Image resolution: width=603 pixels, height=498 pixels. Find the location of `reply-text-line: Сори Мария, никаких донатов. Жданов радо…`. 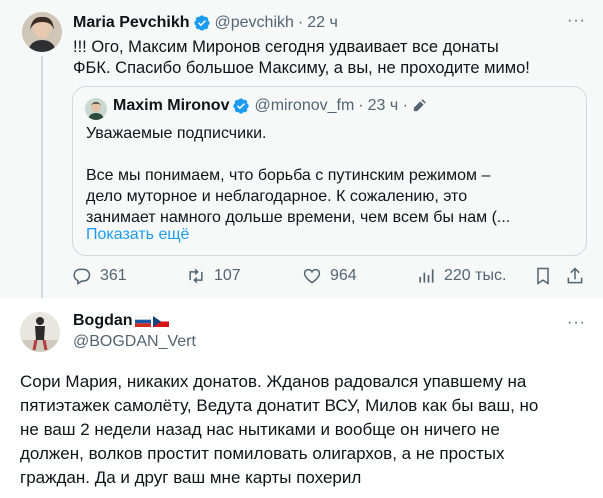

reply-text-line: Сори Мария, никаких донатов. Жданов радо… is located at coordinates (273, 381).